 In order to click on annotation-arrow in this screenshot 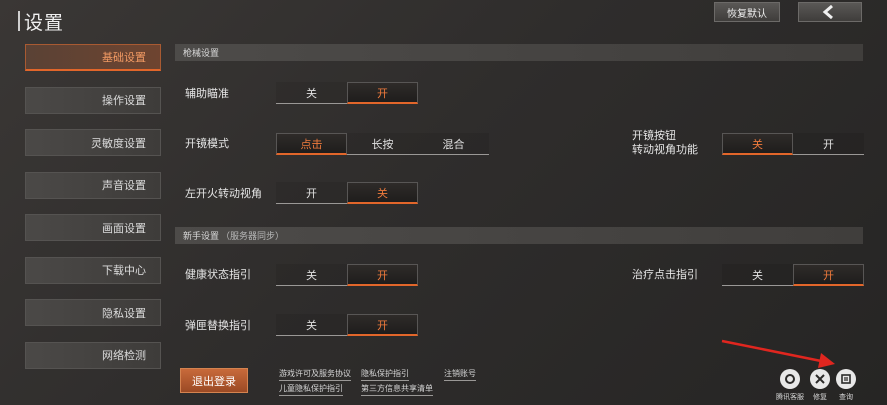, I will do `click(778, 353)`.